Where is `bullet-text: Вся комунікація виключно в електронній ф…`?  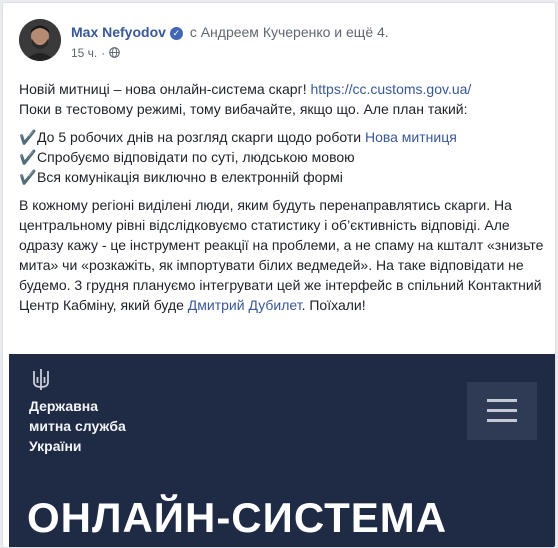 bullet-text: Вся комунікація виключно в електронній ф… is located at coordinates (190, 177).